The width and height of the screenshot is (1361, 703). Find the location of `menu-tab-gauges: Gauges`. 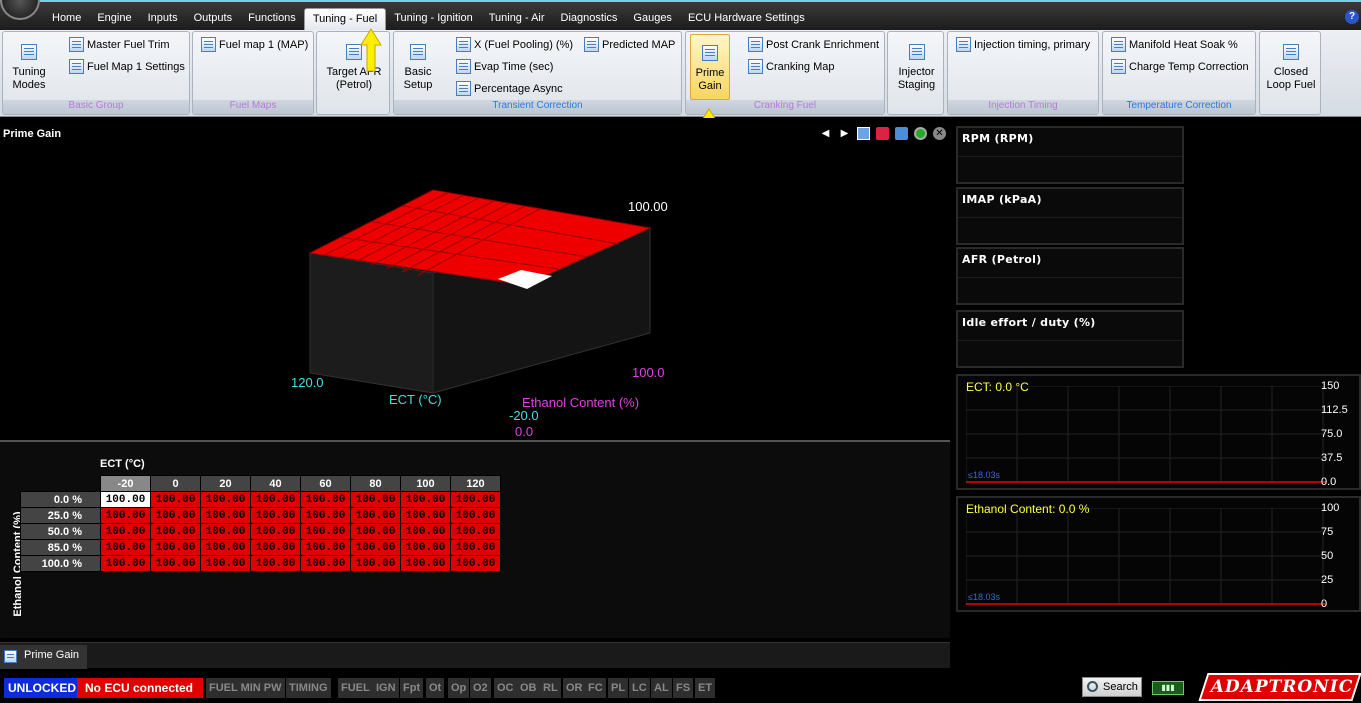

menu-tab-gauges: Gauges is located at coordinates (652, 19).